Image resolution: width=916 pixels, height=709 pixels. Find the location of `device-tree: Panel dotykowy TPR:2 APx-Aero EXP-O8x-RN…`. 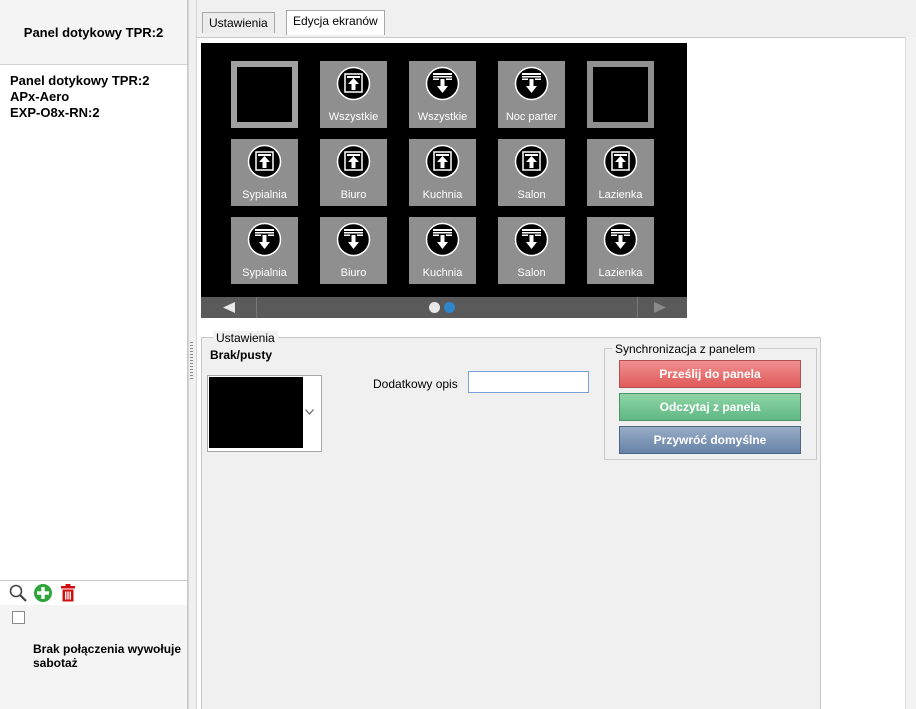

device-tree: Panel dotykowy TPR:2 APx-Aero EXP-O8x-RN… is located at coordinates (79, 97).